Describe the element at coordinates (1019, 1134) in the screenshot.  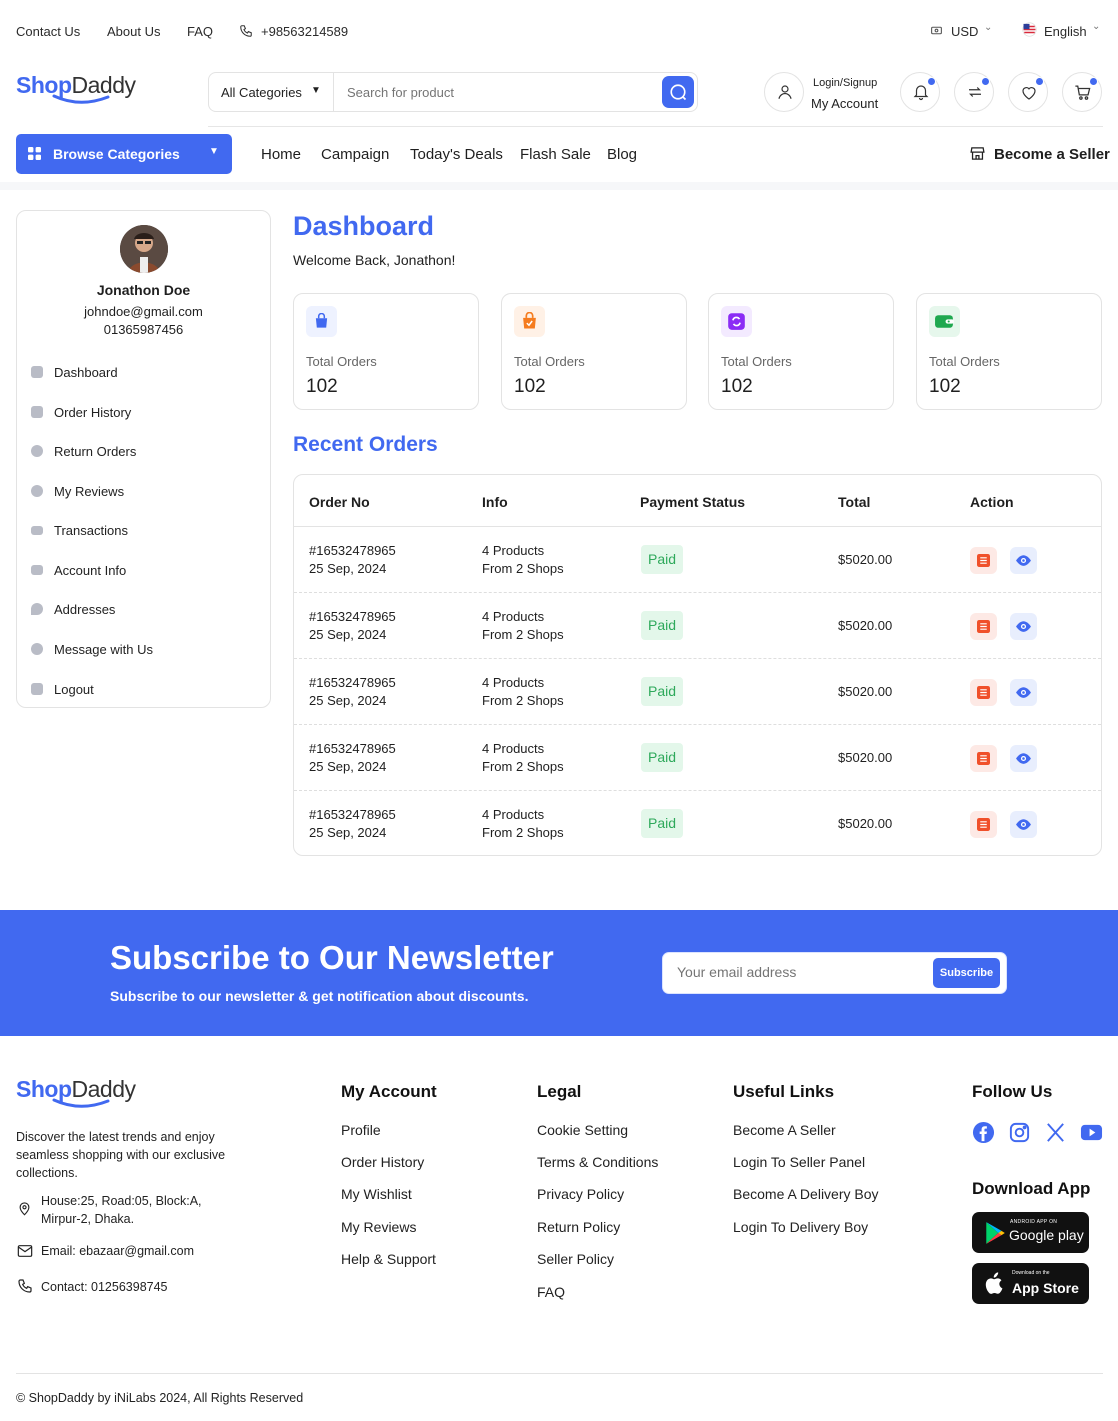
I see `instagram-icon` at that location.